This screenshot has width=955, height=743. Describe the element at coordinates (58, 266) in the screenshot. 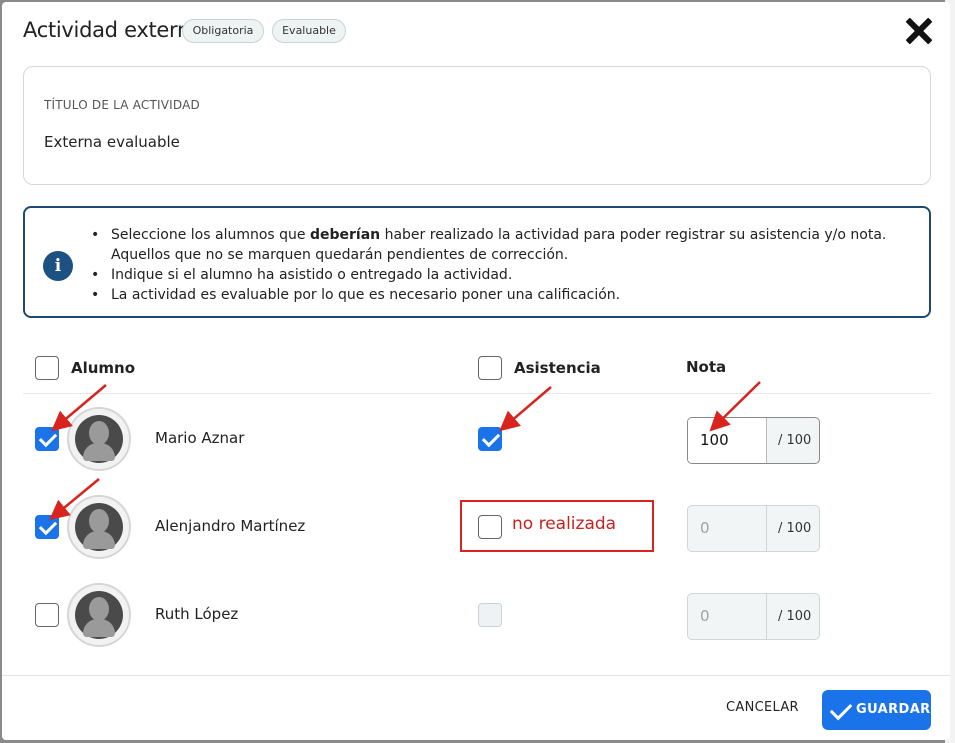

I see `info-icon: i` at that location.